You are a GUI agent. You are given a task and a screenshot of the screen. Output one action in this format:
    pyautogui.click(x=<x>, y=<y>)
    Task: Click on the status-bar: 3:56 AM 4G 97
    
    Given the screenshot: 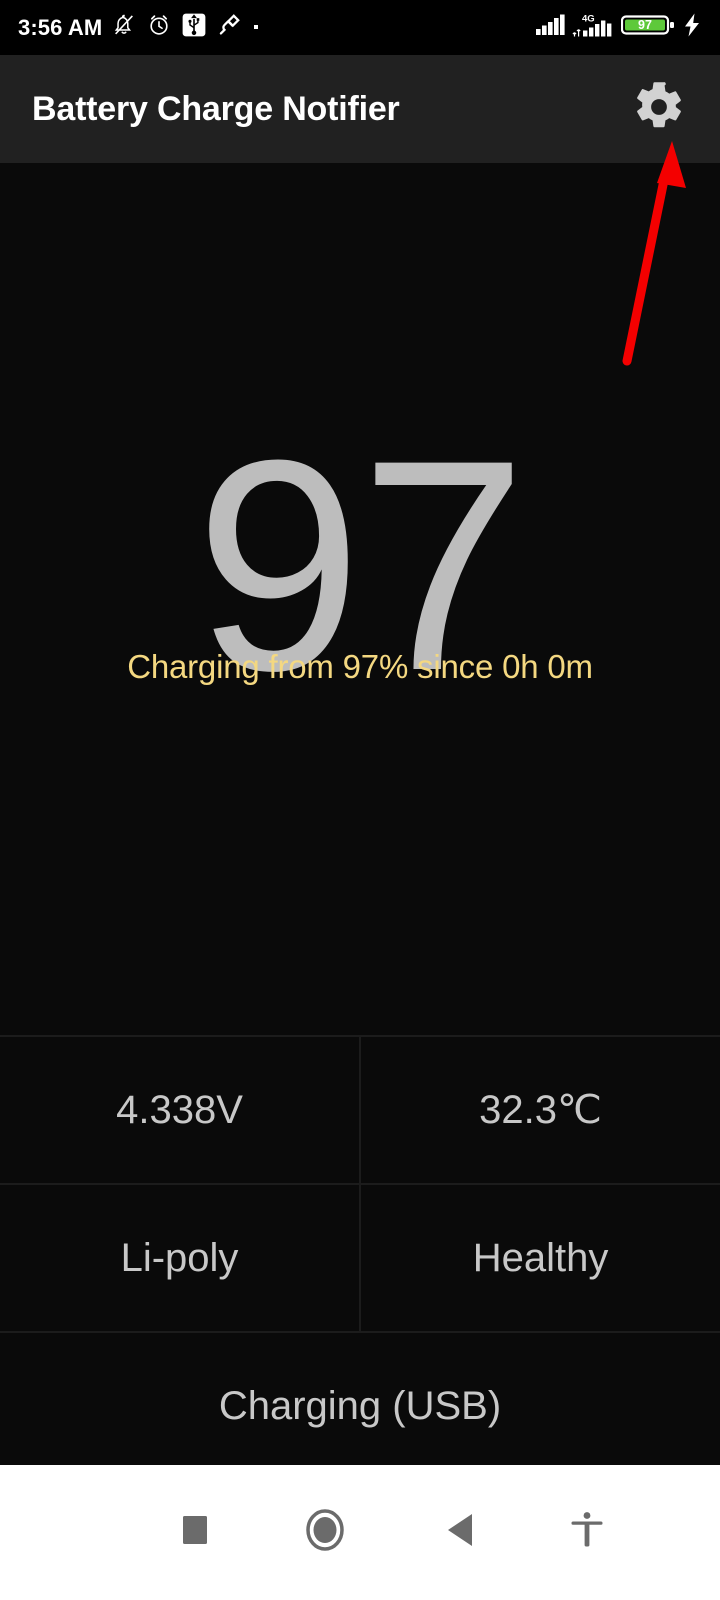 What is the action you would take?
    pyautogui.click(x=360, y=27)
    